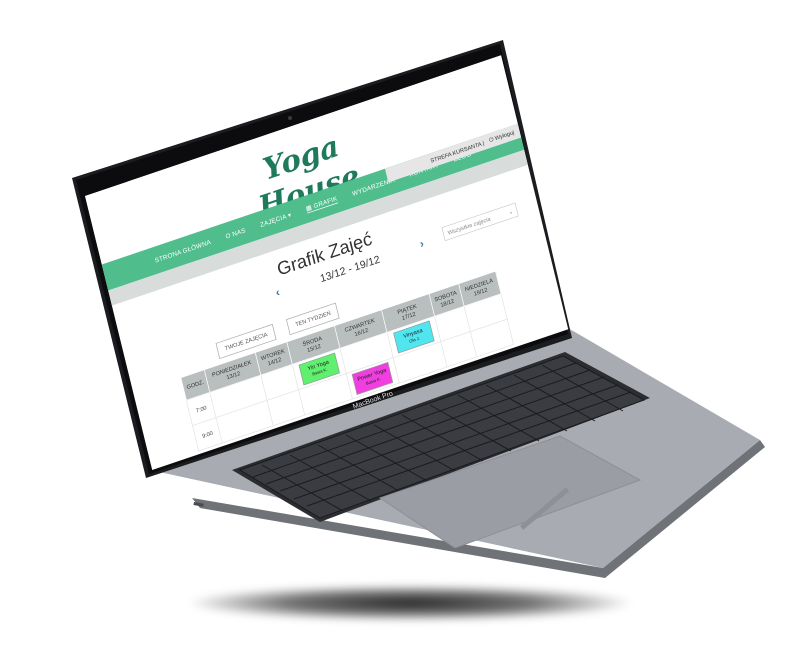 Image resolution: width=810 pixels, height=670 pixels. I want to click on nav-classes: ZAJĘCIA ▾, so click(275, 220).